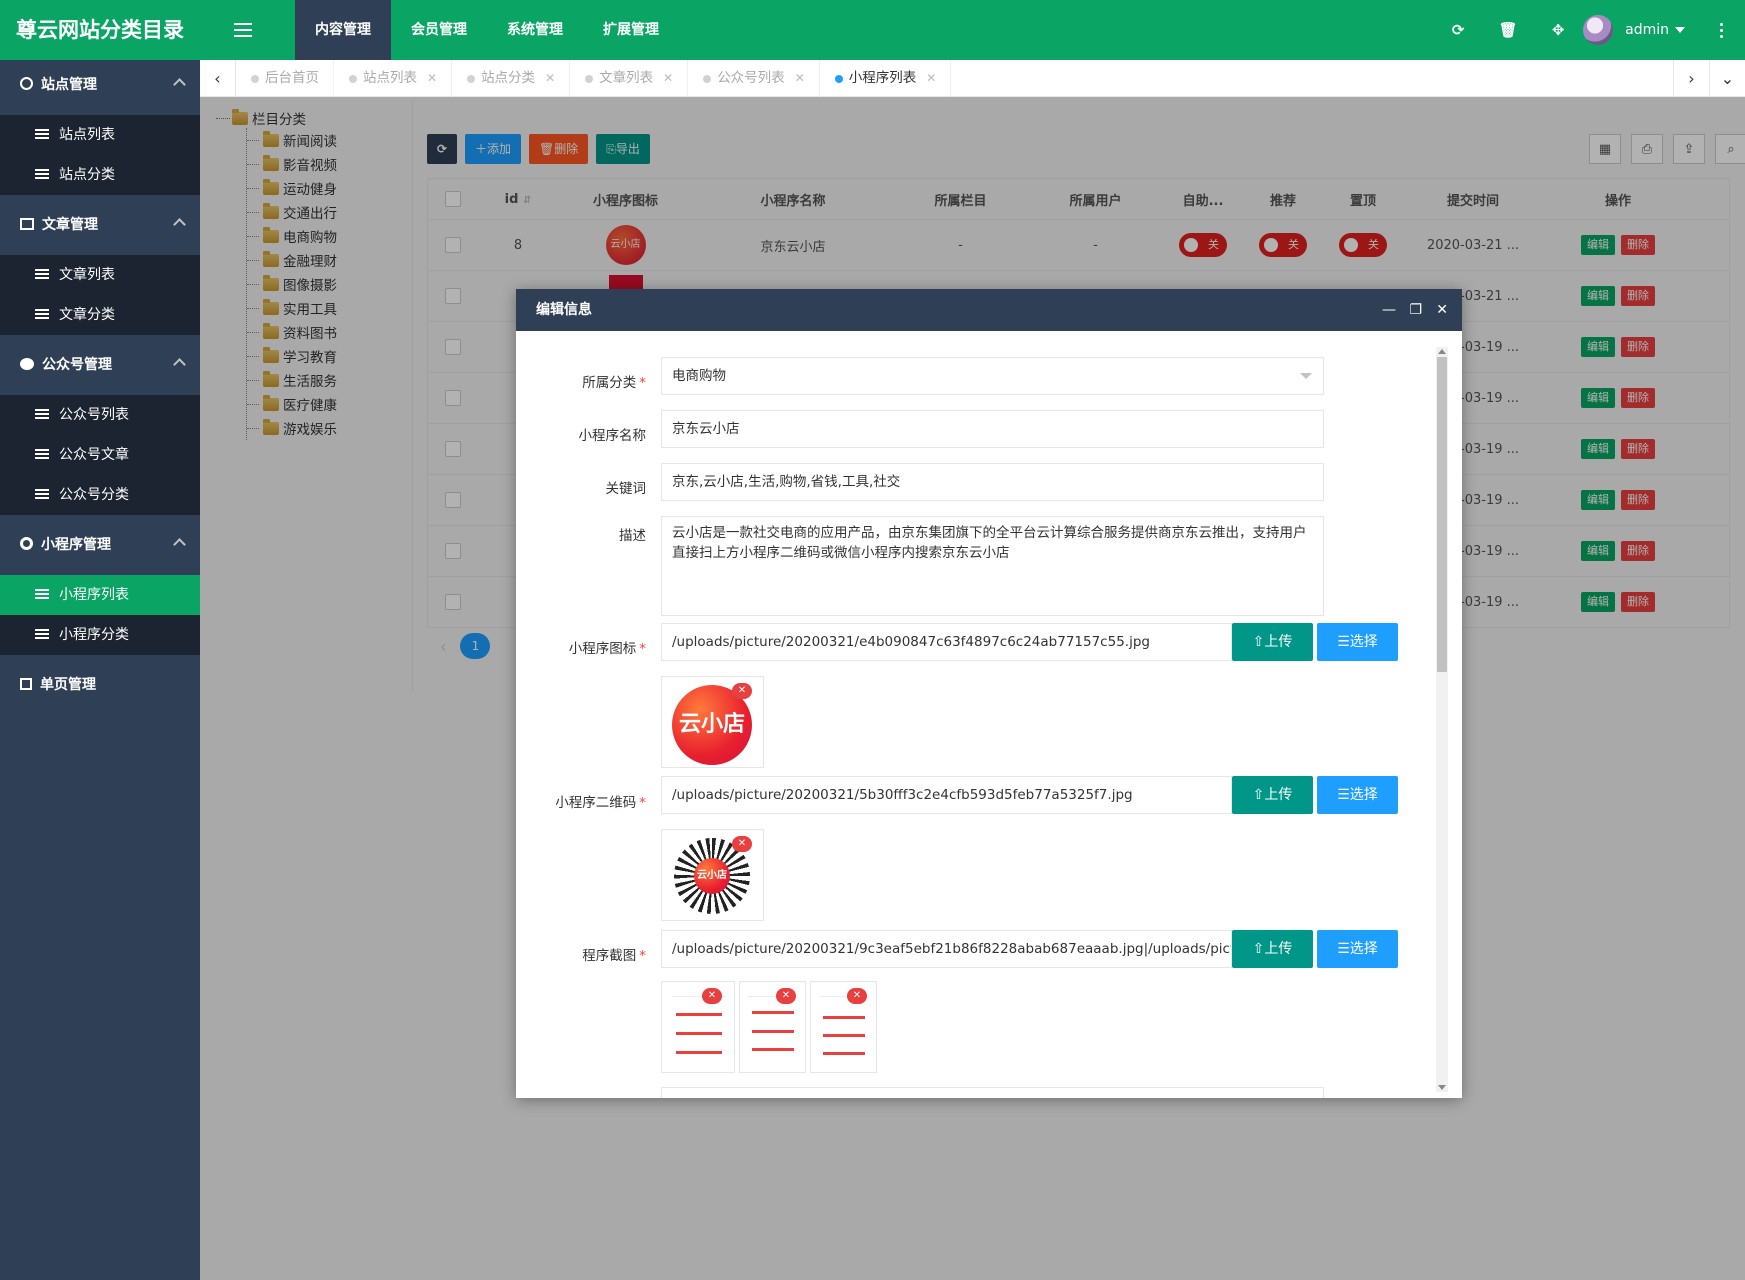 The width and height of the screenshot is (1745, 1280). Describe the element at coordinates (609, 956) in the screenshot. I see `label-text: 程序截图` at that location.